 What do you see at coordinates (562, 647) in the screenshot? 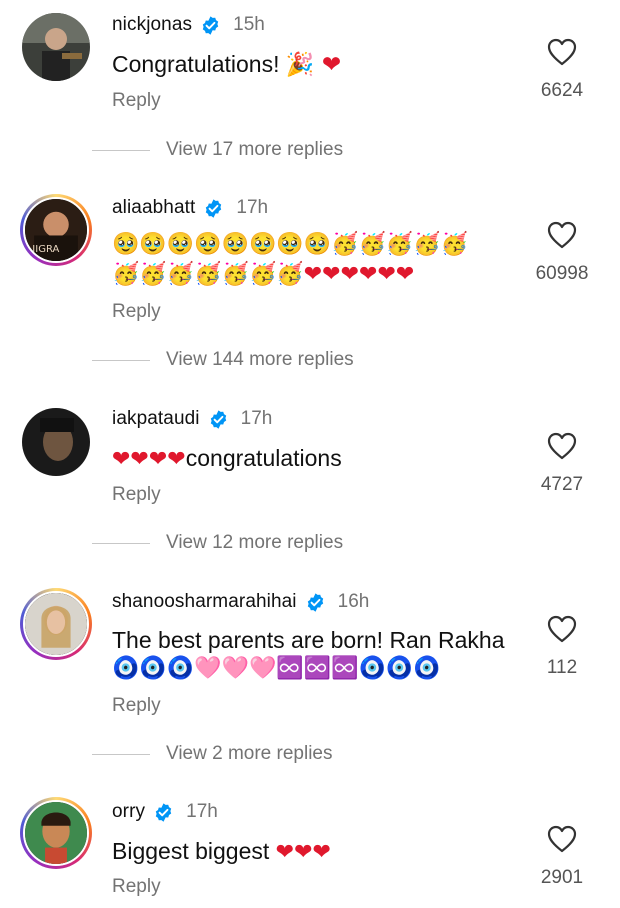
I see `like-section: 112` at bounding box center [562, 647].